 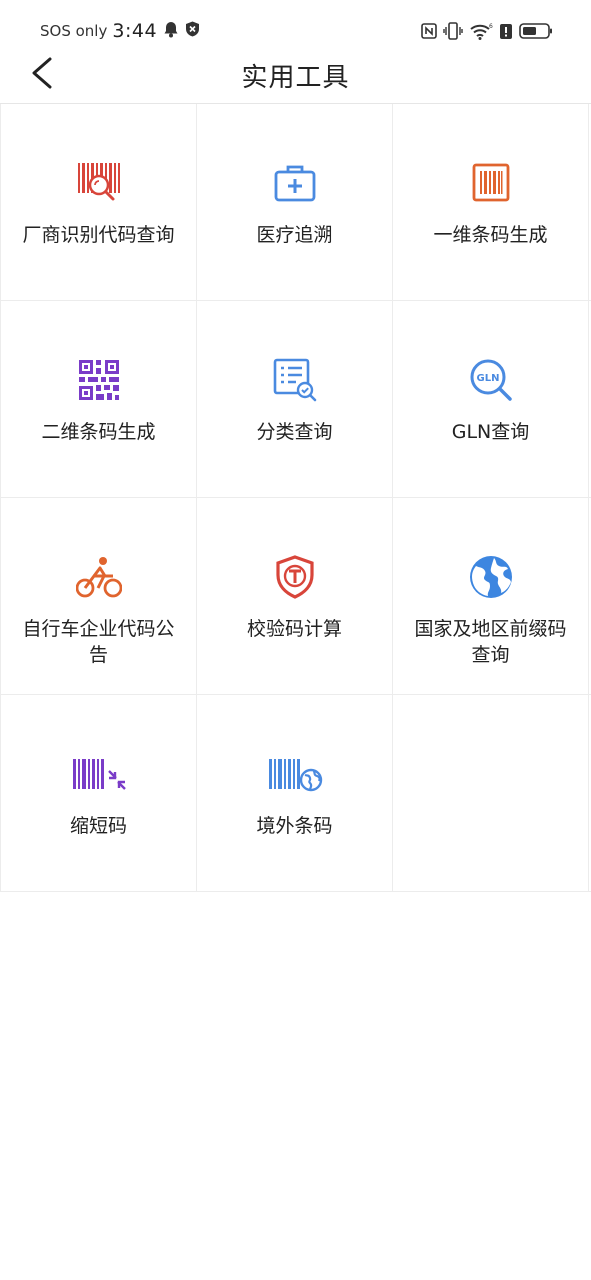 I want to click on app-header: 实用工具, so click(x=295, y=74).